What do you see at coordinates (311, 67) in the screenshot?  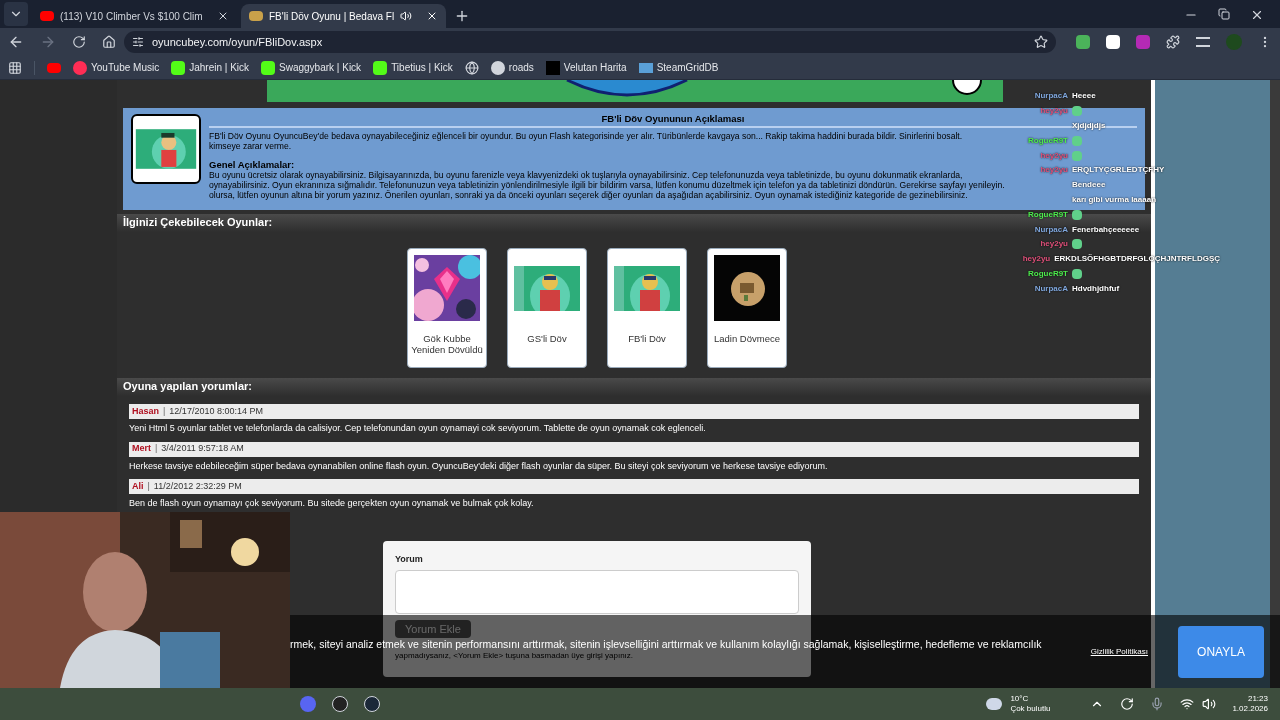 I see `bookmark-item: Swaggybark | Kick` at bounding box center [311, 67].